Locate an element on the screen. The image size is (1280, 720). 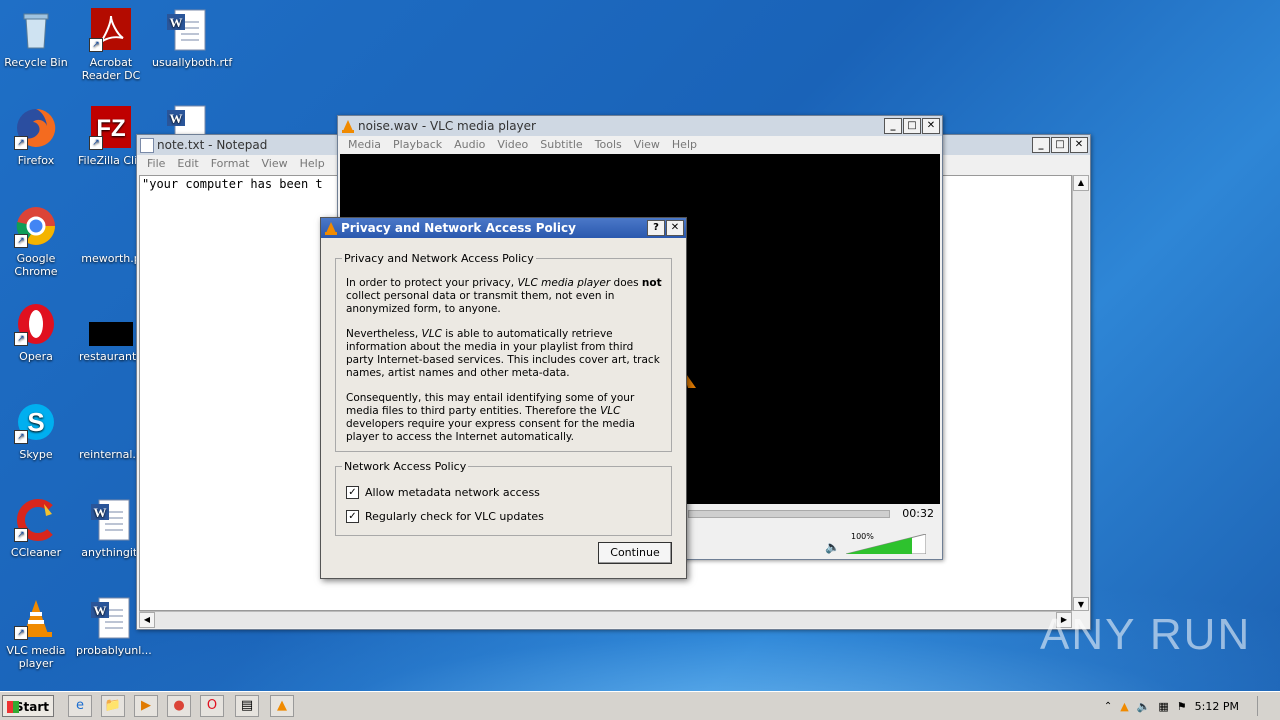
checkbox-label: Regularly check for VLC updates is located at coordinates (454, 516).